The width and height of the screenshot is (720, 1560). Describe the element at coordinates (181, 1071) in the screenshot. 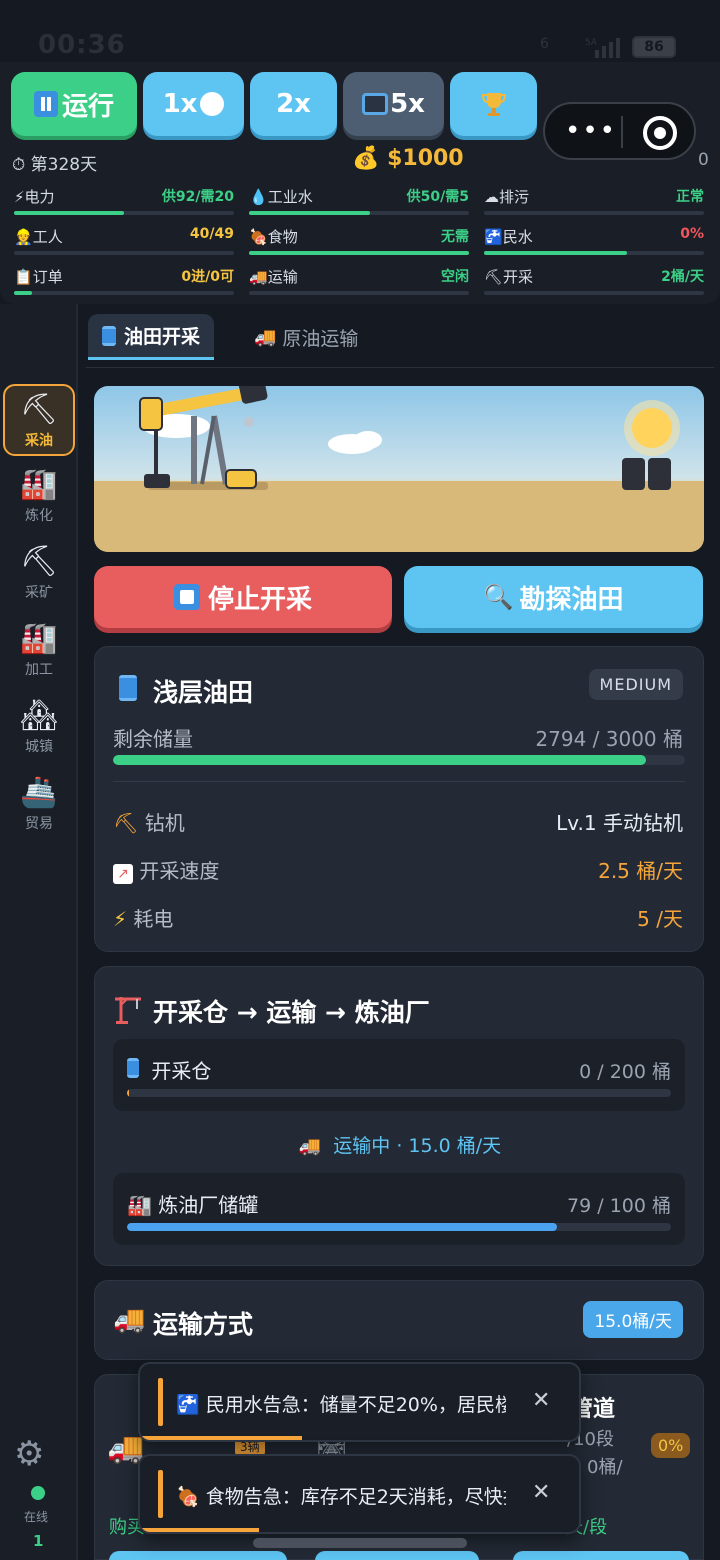

I see `storage-label: 开采仓` at that location.